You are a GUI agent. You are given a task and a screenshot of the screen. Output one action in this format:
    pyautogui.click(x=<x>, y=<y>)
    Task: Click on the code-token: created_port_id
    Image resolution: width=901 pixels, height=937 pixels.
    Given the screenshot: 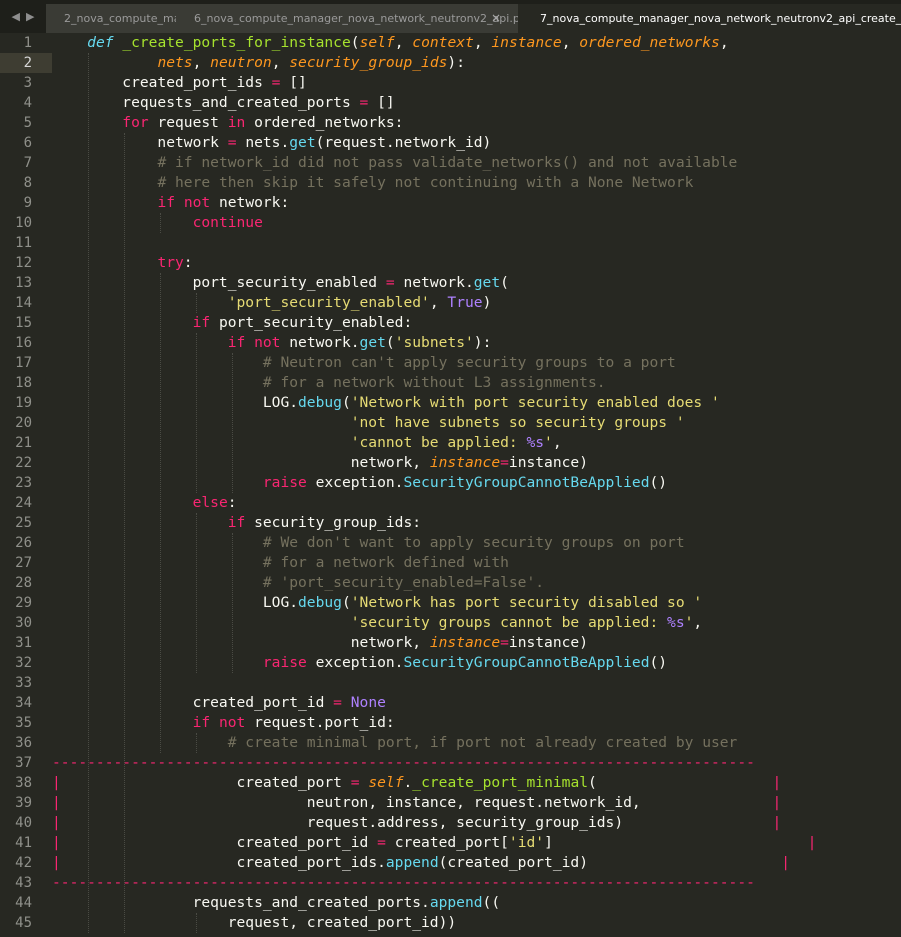 What is the action you would take?
    pyautogui.click(x=193, y=702)
    